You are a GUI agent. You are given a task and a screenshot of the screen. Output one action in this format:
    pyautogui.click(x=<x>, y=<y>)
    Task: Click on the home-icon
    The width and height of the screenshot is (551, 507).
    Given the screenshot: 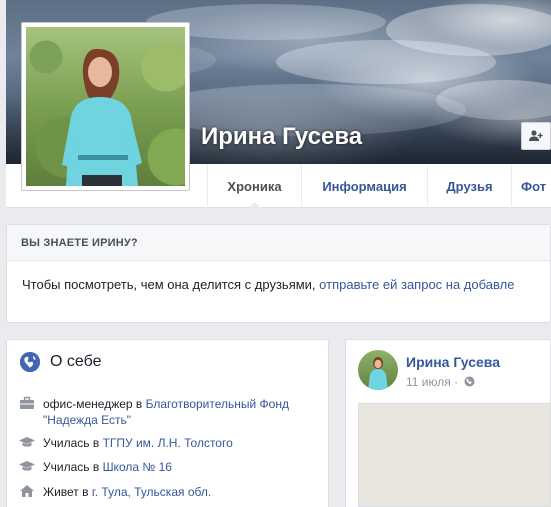 What is the action you would take?
    pyautogui.click(x=27, y=491)
    